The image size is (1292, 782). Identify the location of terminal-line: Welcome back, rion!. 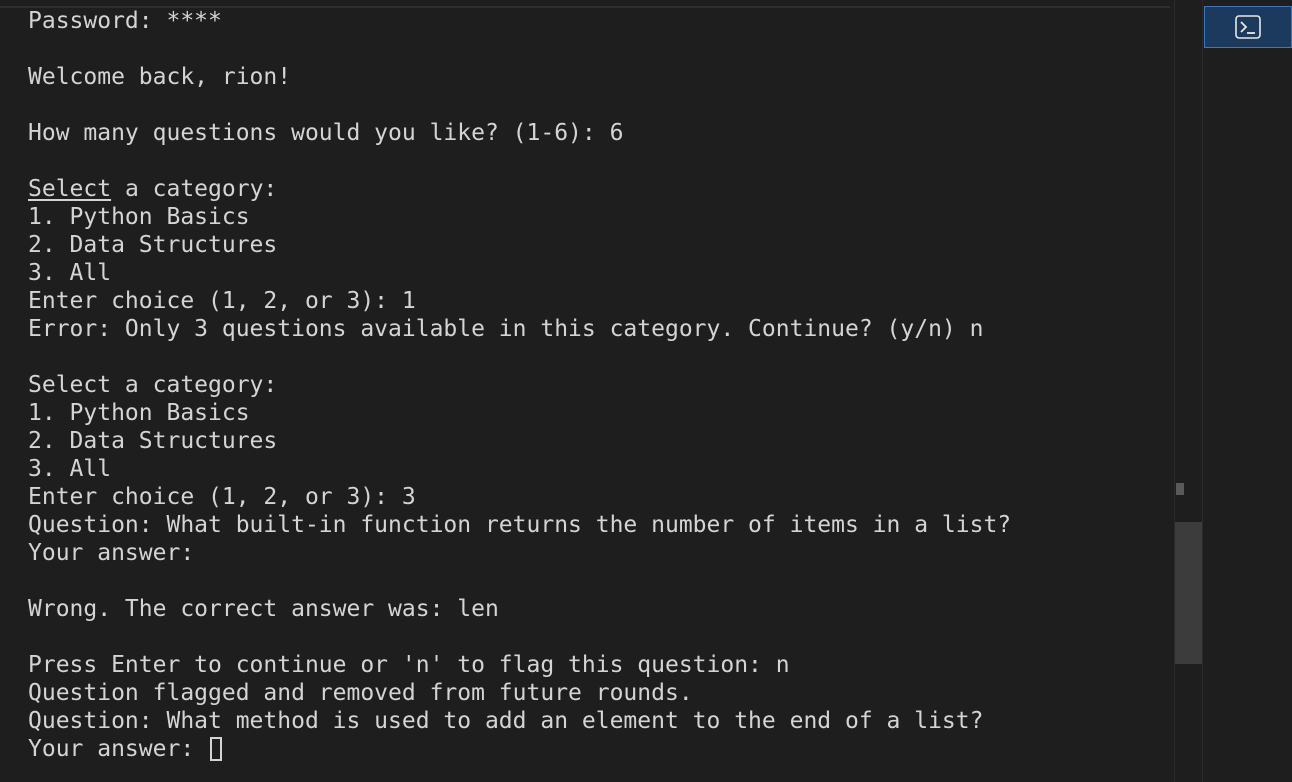
(519, 77).